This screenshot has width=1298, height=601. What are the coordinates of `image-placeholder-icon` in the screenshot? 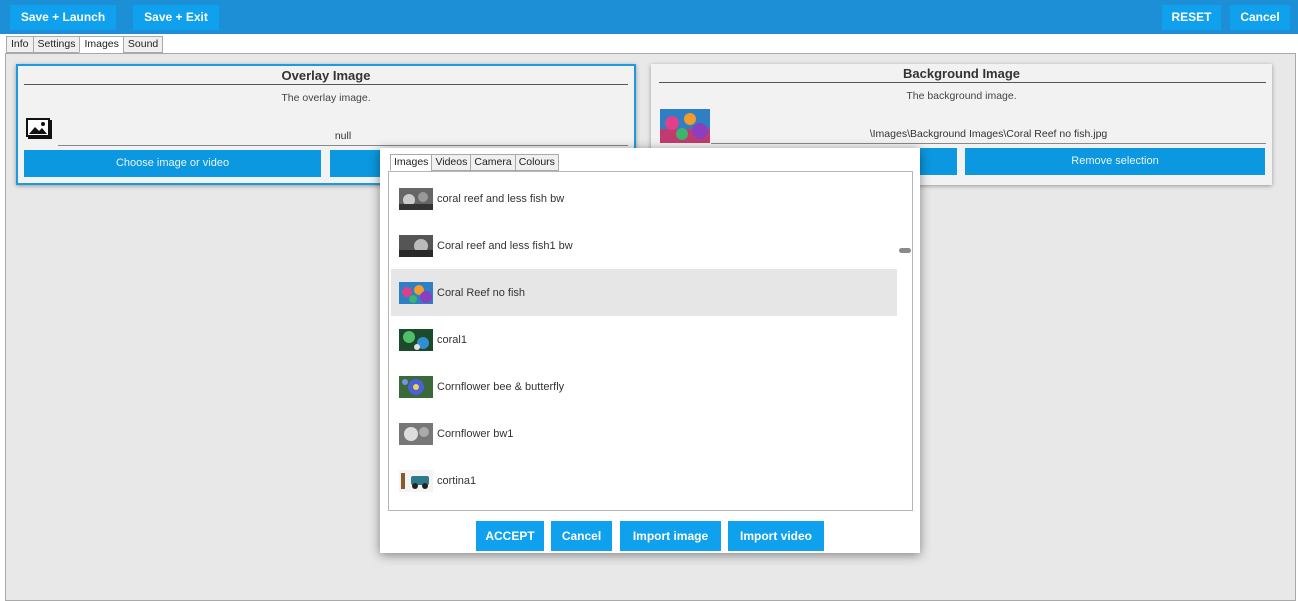 It's located at (40, 129).